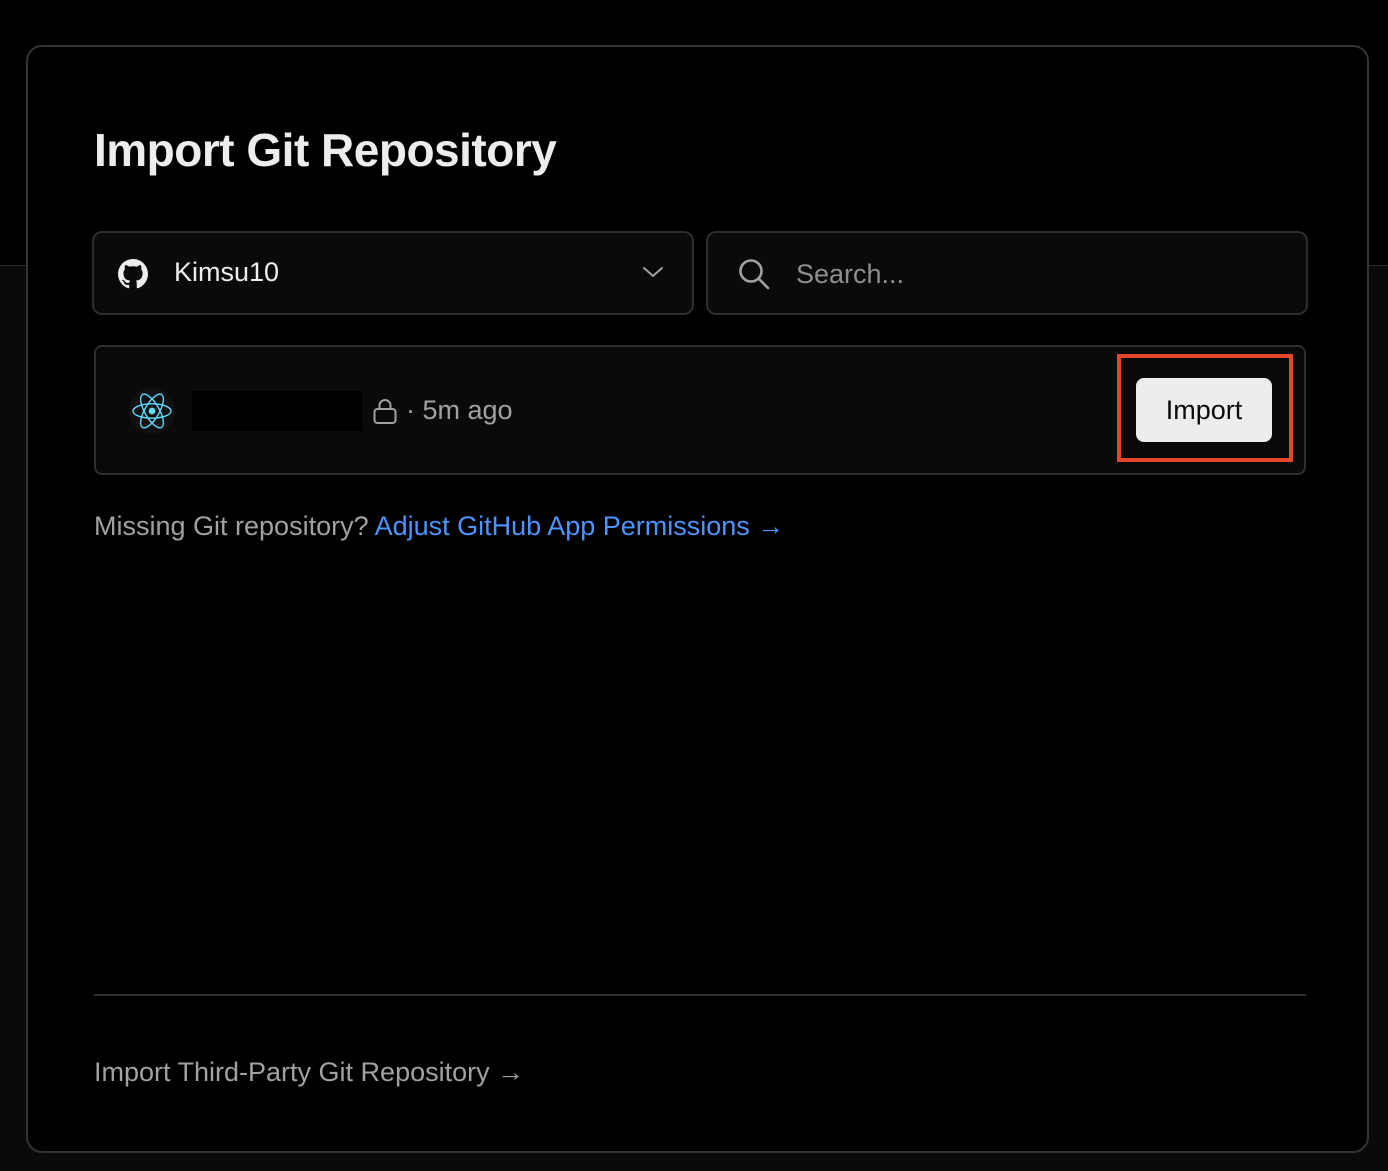 The height and width of the screenshot is (1171, 1388). What do you see at coordinates (227, 272) in the screenshot?
I see `selected-account-label: Kimsu10` at bounding box center [227, 272].